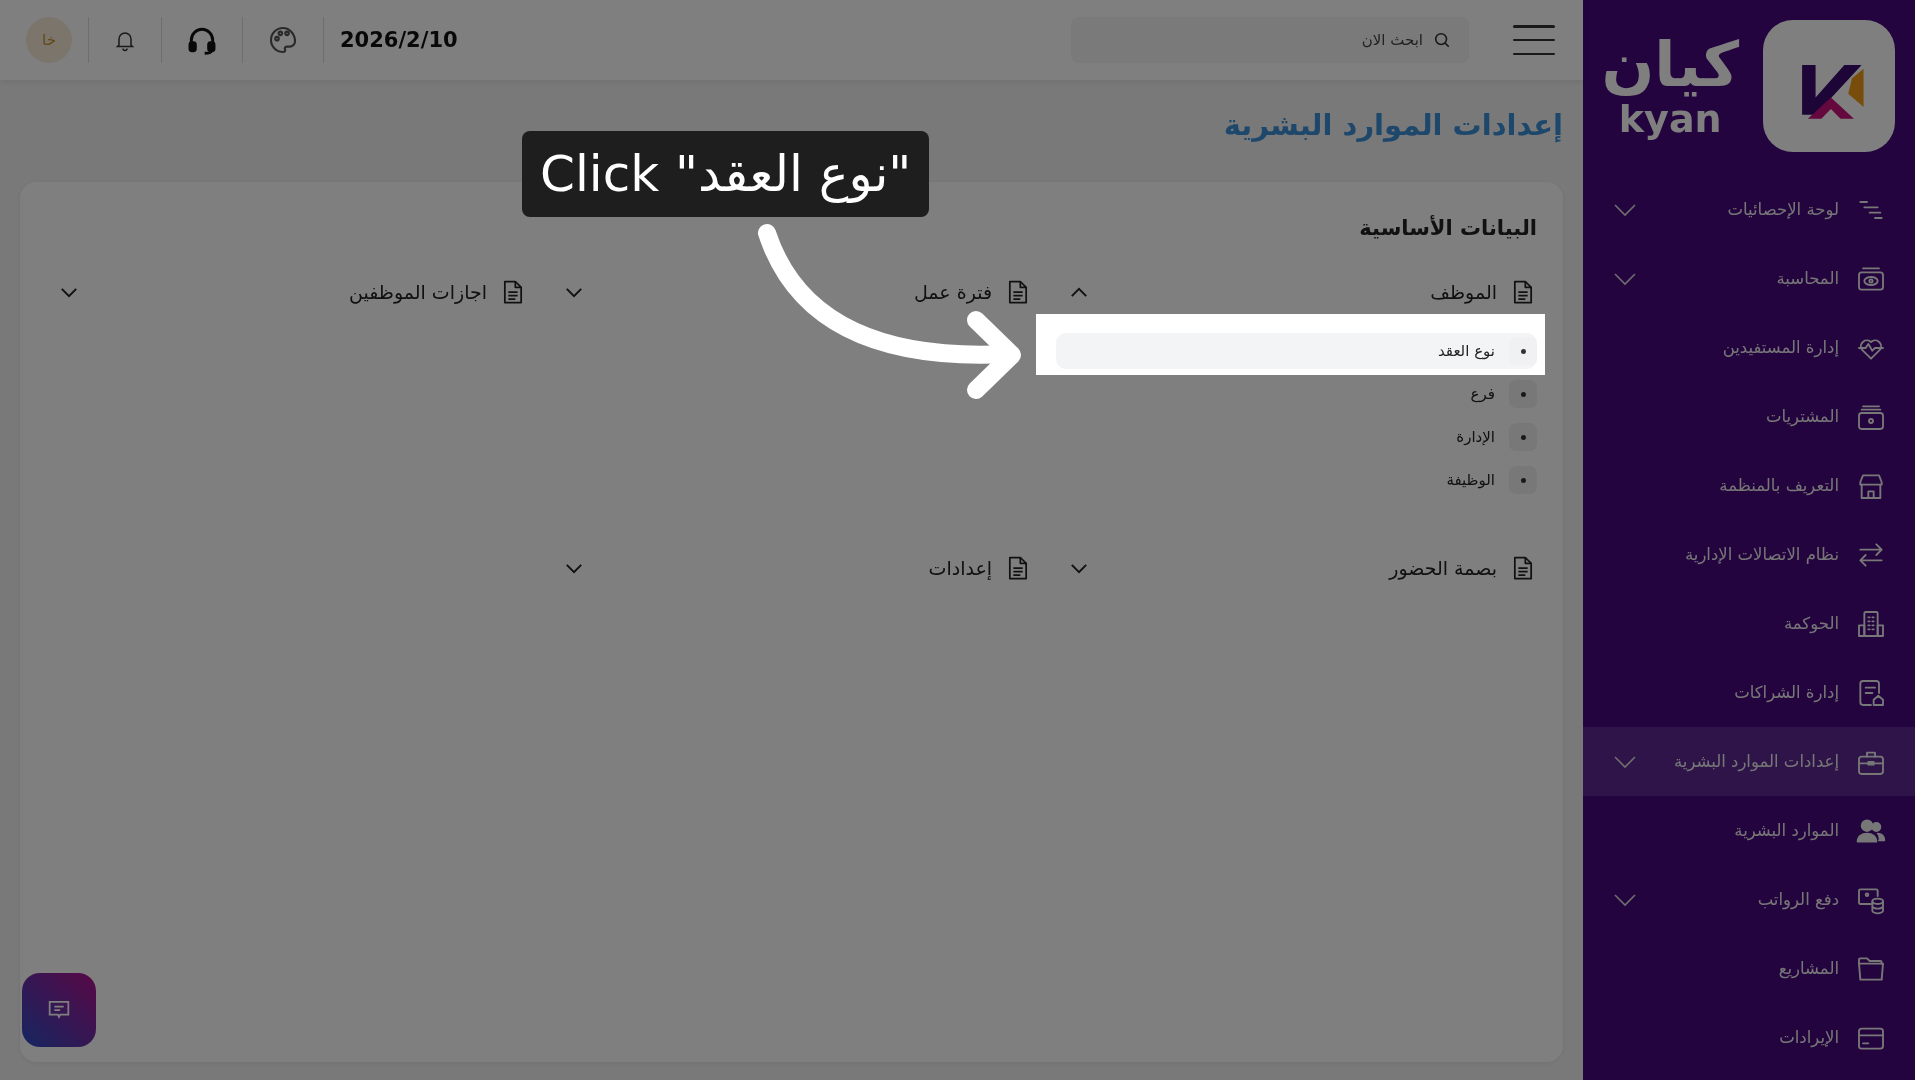 The image size is (1915, 1080). I want to click on submenu-item: نوع العقد, so click(1296, 351).